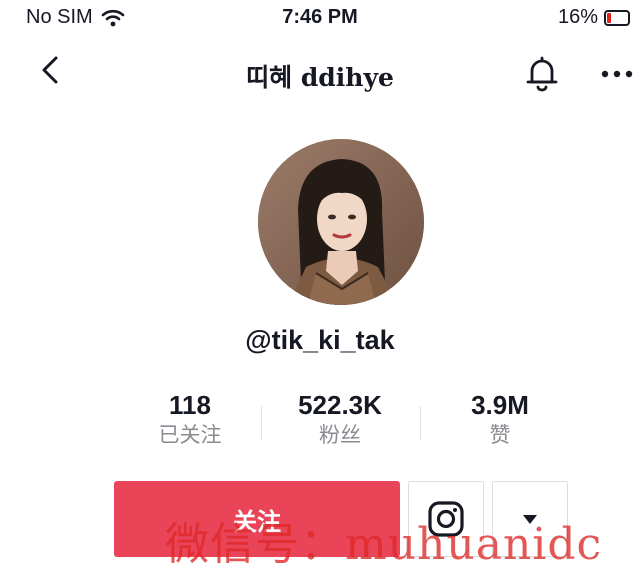 The image size is (640, 579). What do you see at coordinates (340, 405) in the screenshot?
I see `stat-value: 522.3K` at bounding box center [340, 405].